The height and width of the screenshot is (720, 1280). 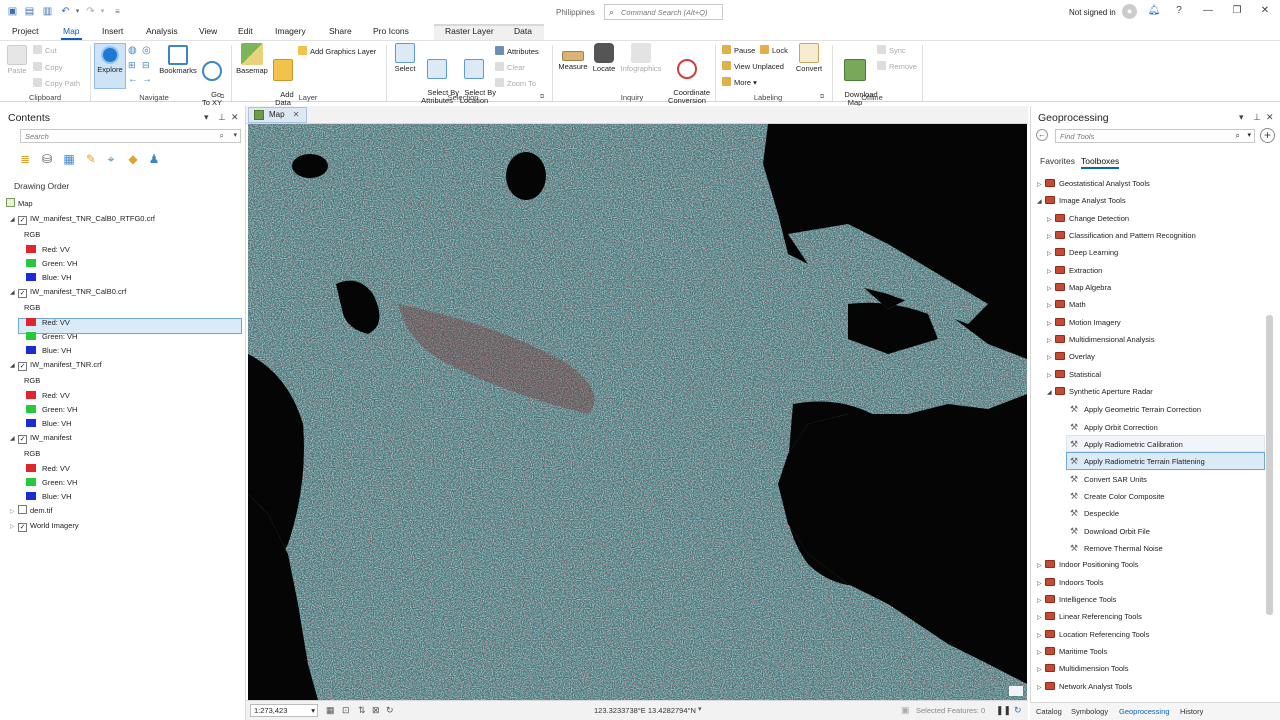 What do you see at coordinates (17, 60) in the screenshot?
I see `paste-button: Paste` at bounding box center [17, 60].